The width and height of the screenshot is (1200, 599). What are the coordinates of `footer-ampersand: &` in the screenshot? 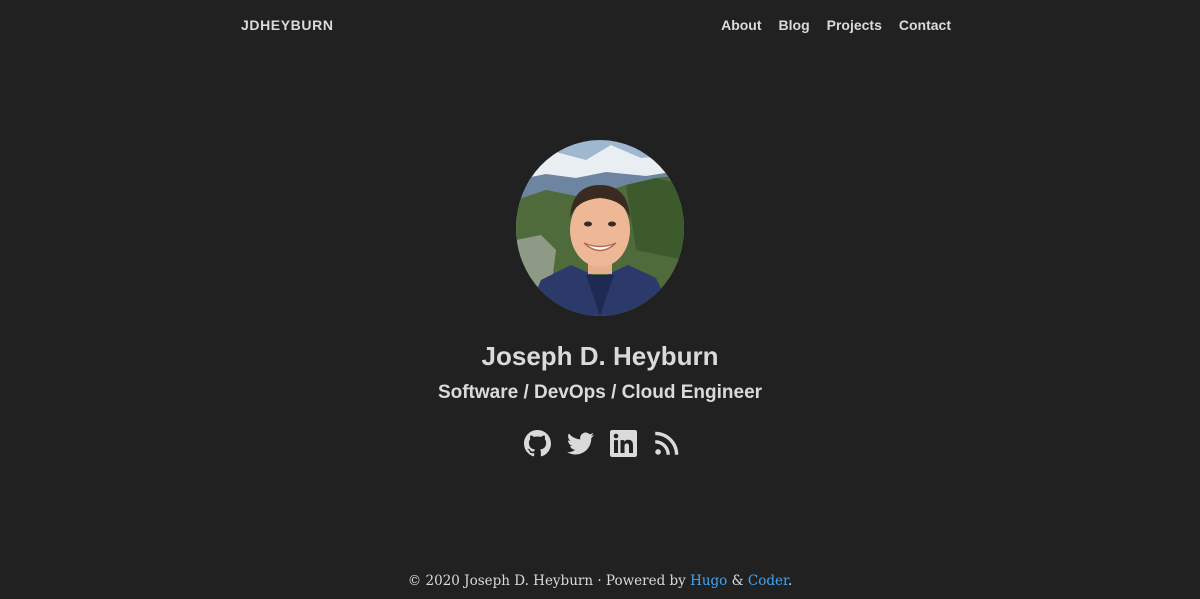 It's located at (737, 581).